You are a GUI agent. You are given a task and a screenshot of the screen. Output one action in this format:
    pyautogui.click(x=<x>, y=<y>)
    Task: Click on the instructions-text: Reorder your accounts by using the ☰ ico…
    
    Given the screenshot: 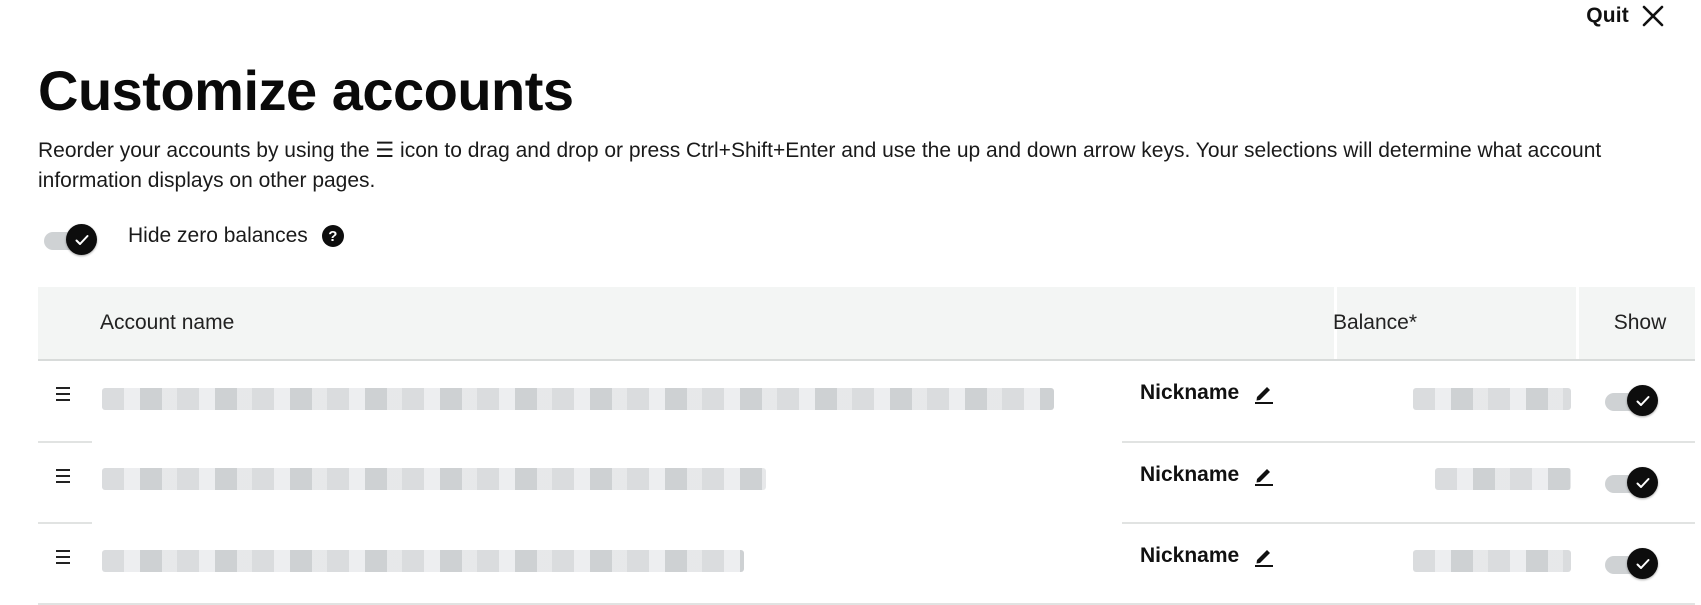 What is the action you would take?
    pyautogui.click(x=858, y=166)
    